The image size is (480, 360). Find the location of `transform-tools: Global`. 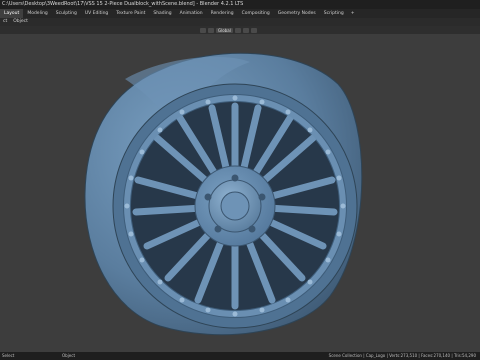

transform-tools: Global is located at coordinates (228, 30).